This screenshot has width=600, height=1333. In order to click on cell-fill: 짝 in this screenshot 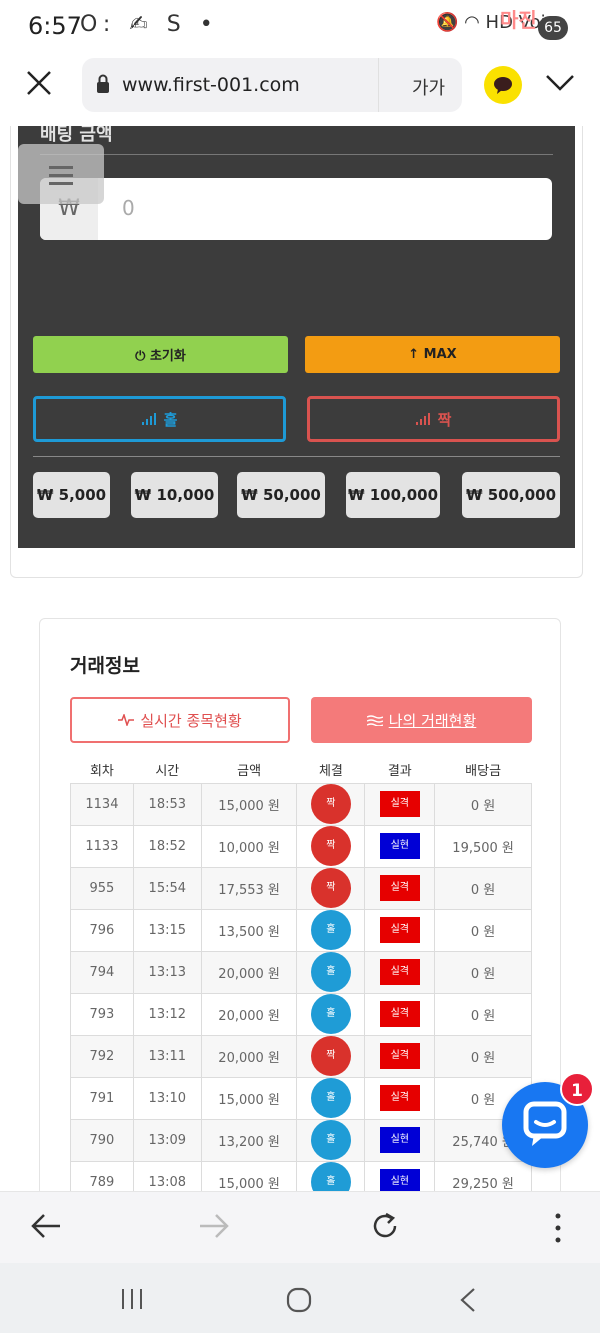, I will do `click(331, 1056)`.